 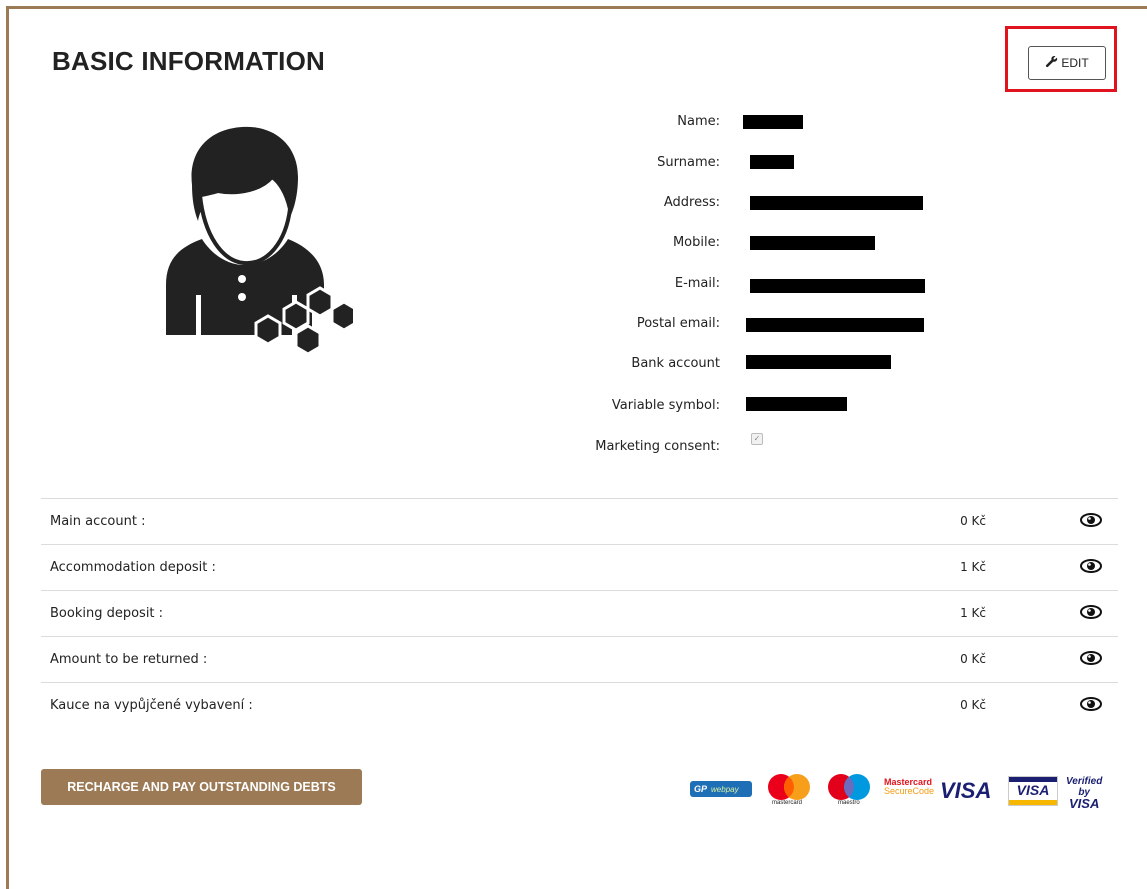 What do you see at coordinates (772, 162) in the screenshot?
I see `redacted-surname-value` at bounding box center [772, 162].